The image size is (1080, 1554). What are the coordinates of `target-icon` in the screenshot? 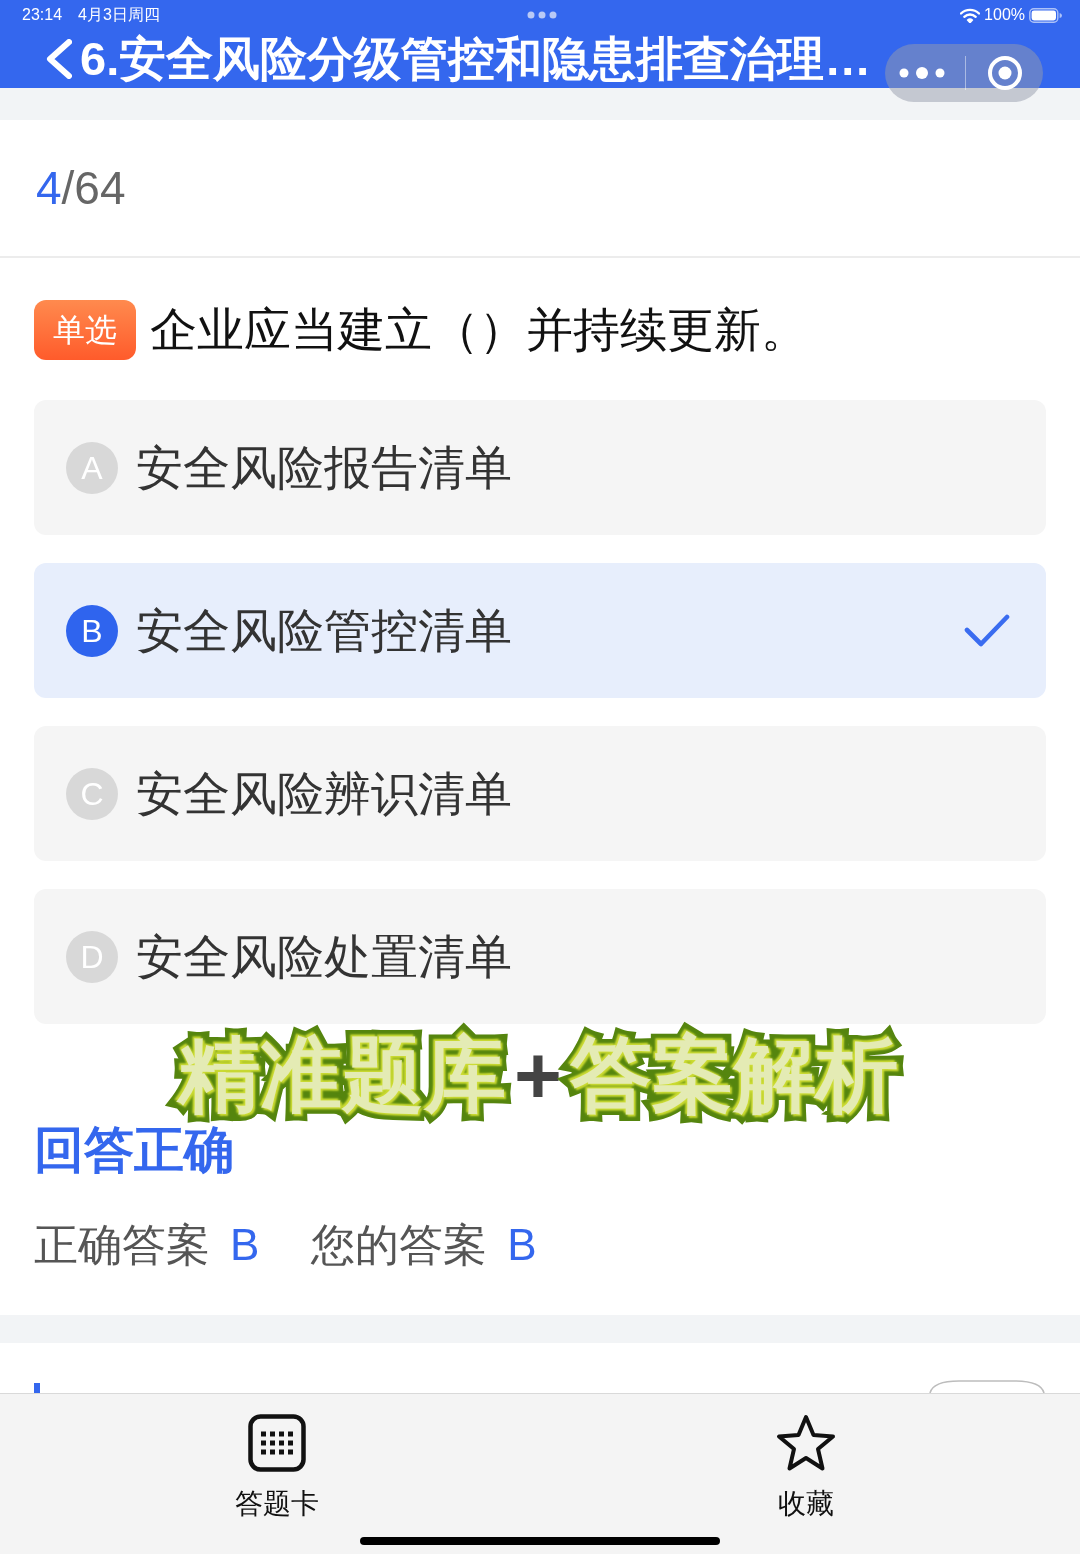 It's located at (1005, 73).